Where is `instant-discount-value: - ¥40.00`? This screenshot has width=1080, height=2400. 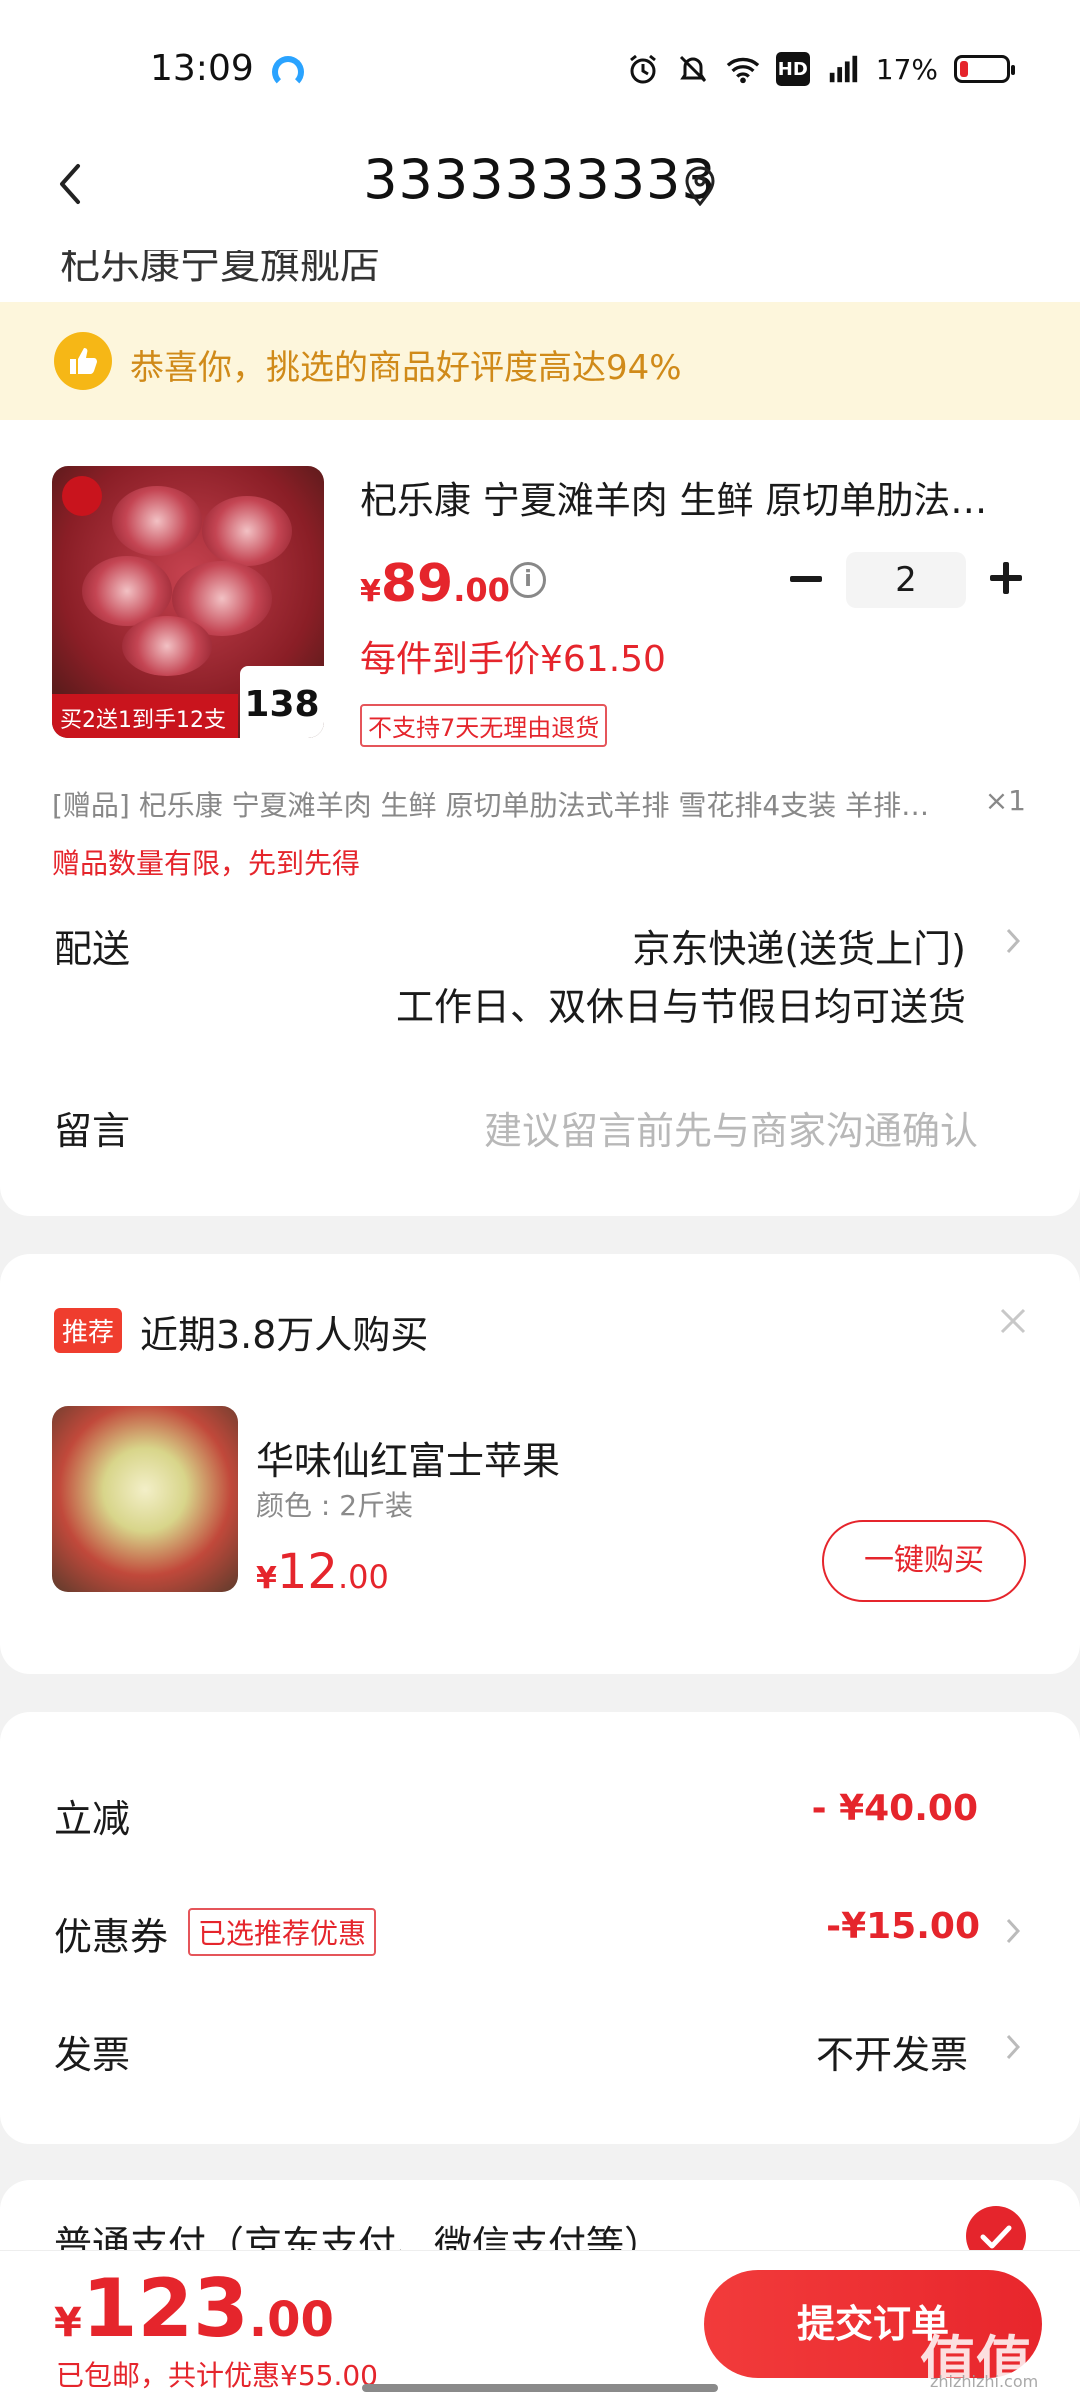 instant-discount-value: - ¥40.00 is located at coordinates (894, 1808).